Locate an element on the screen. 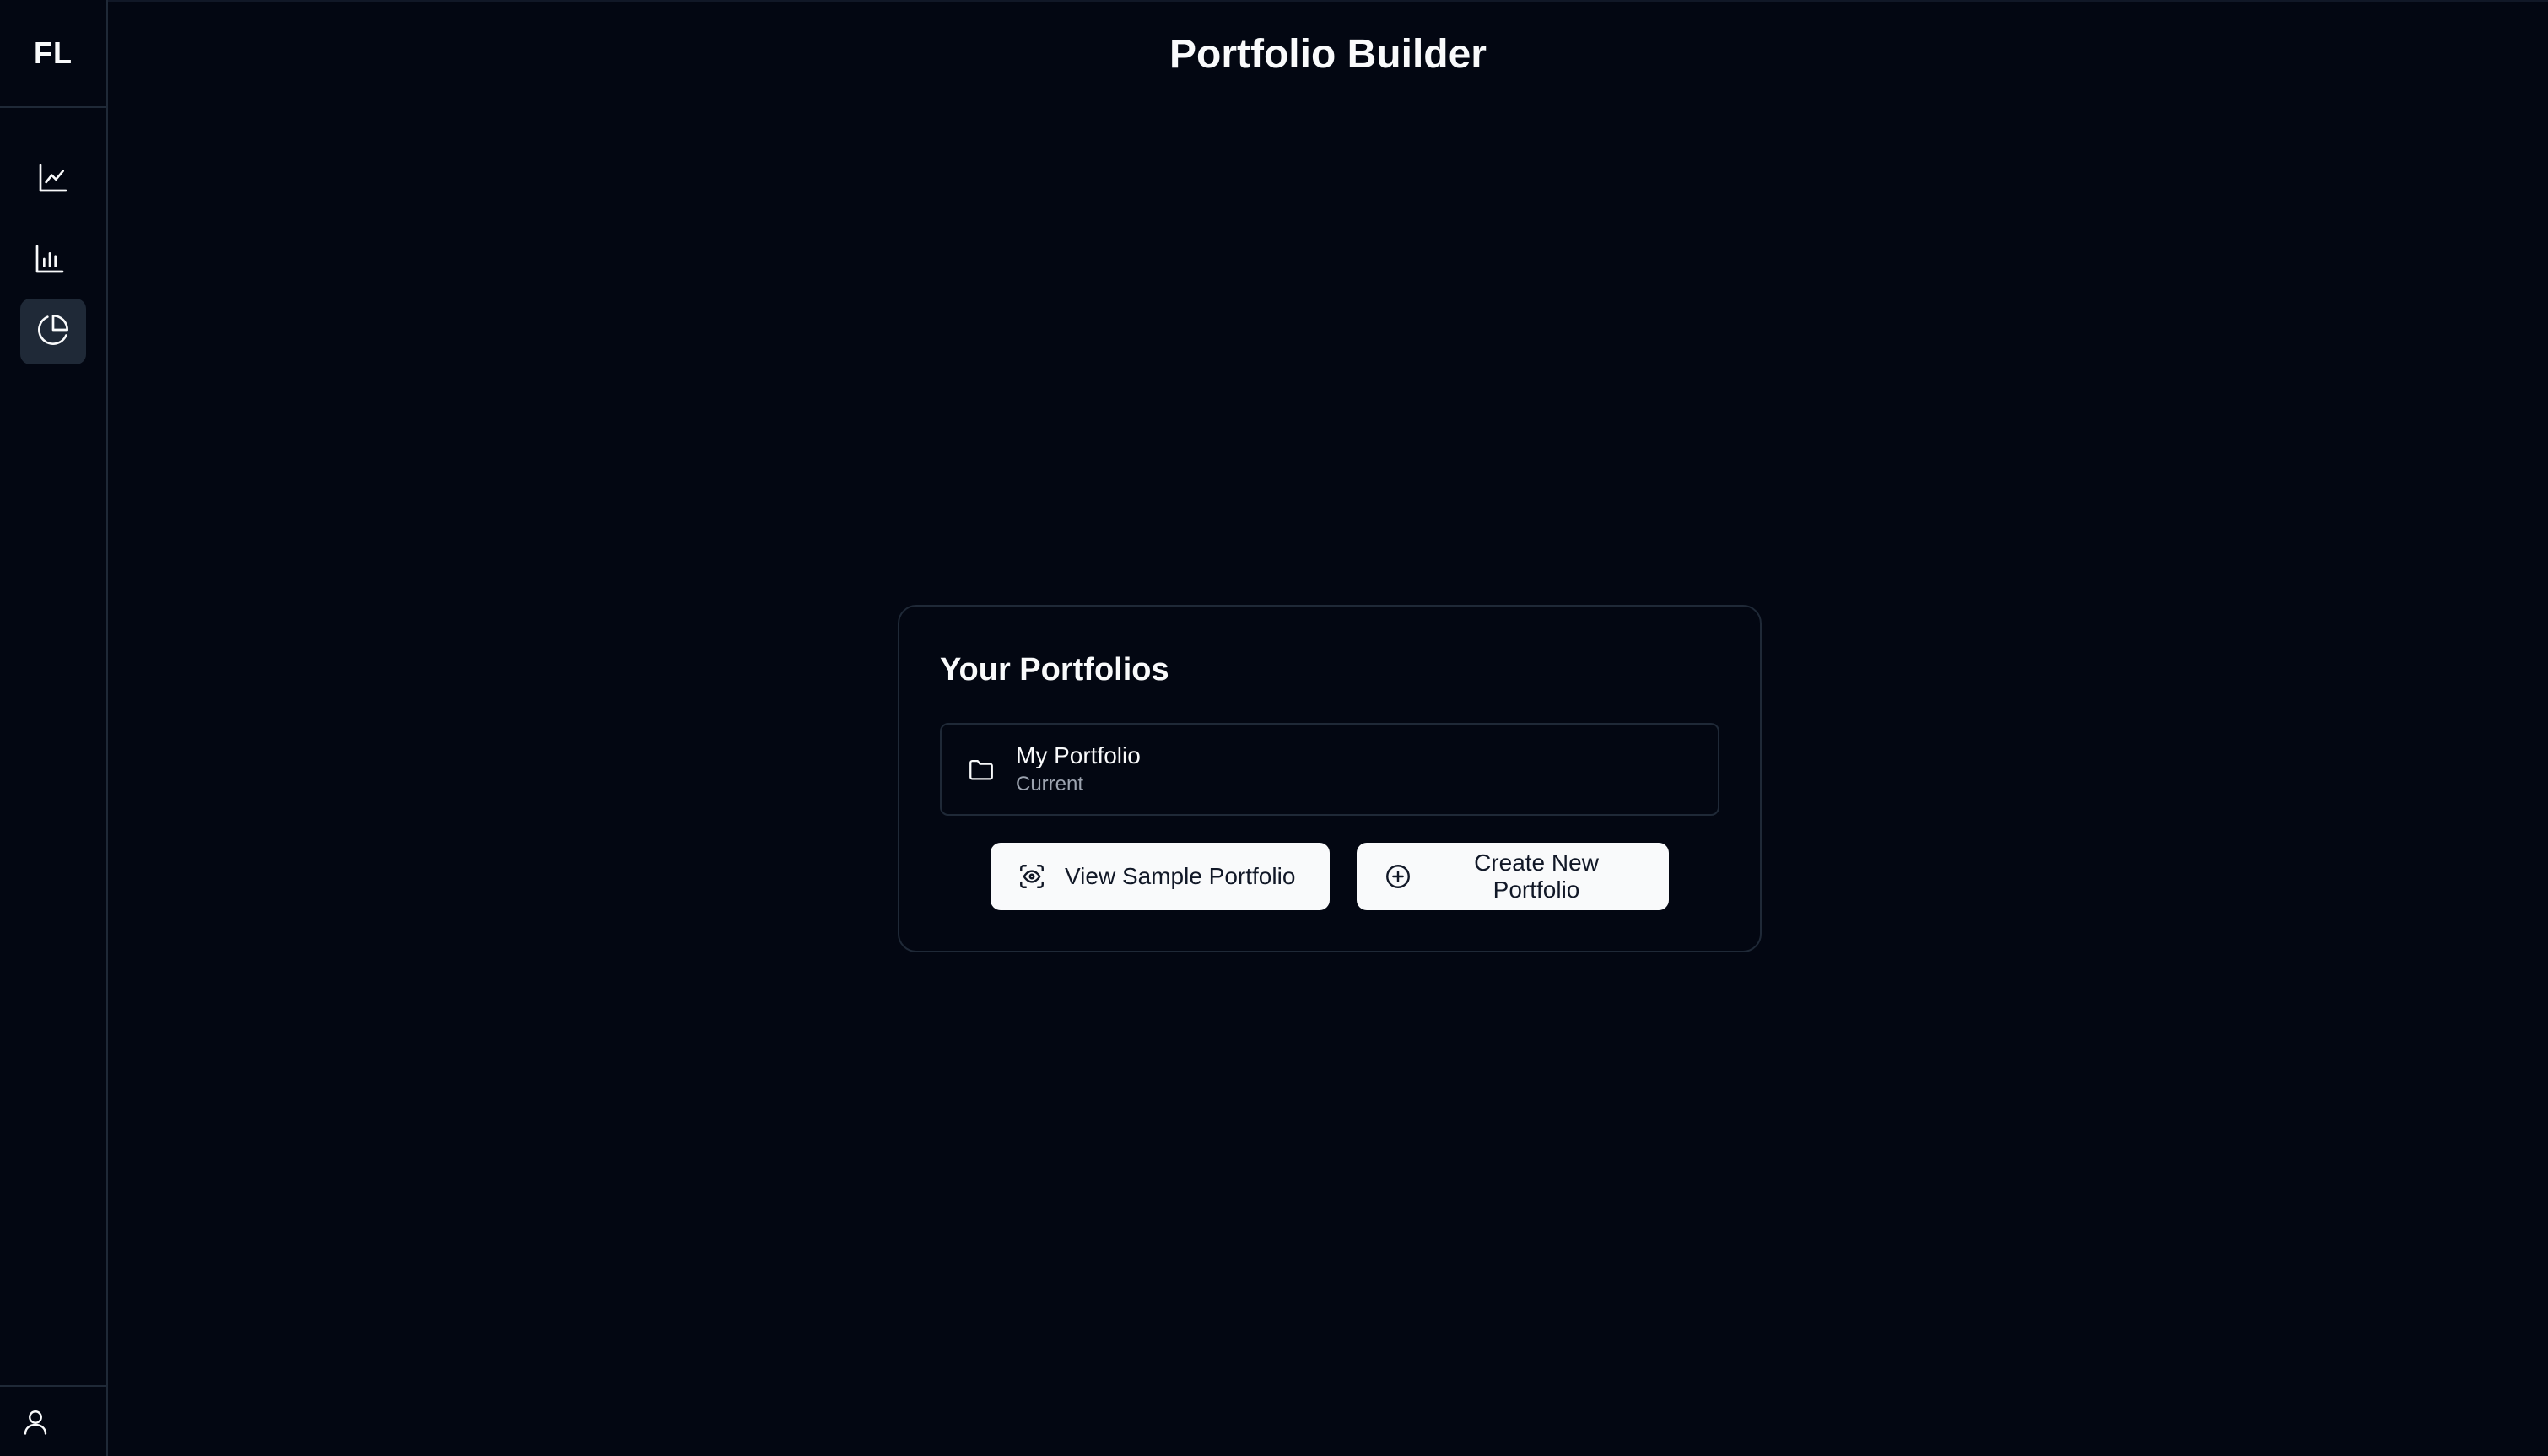  card-title: Your Portfolios is located at coordinates (1054, 670).